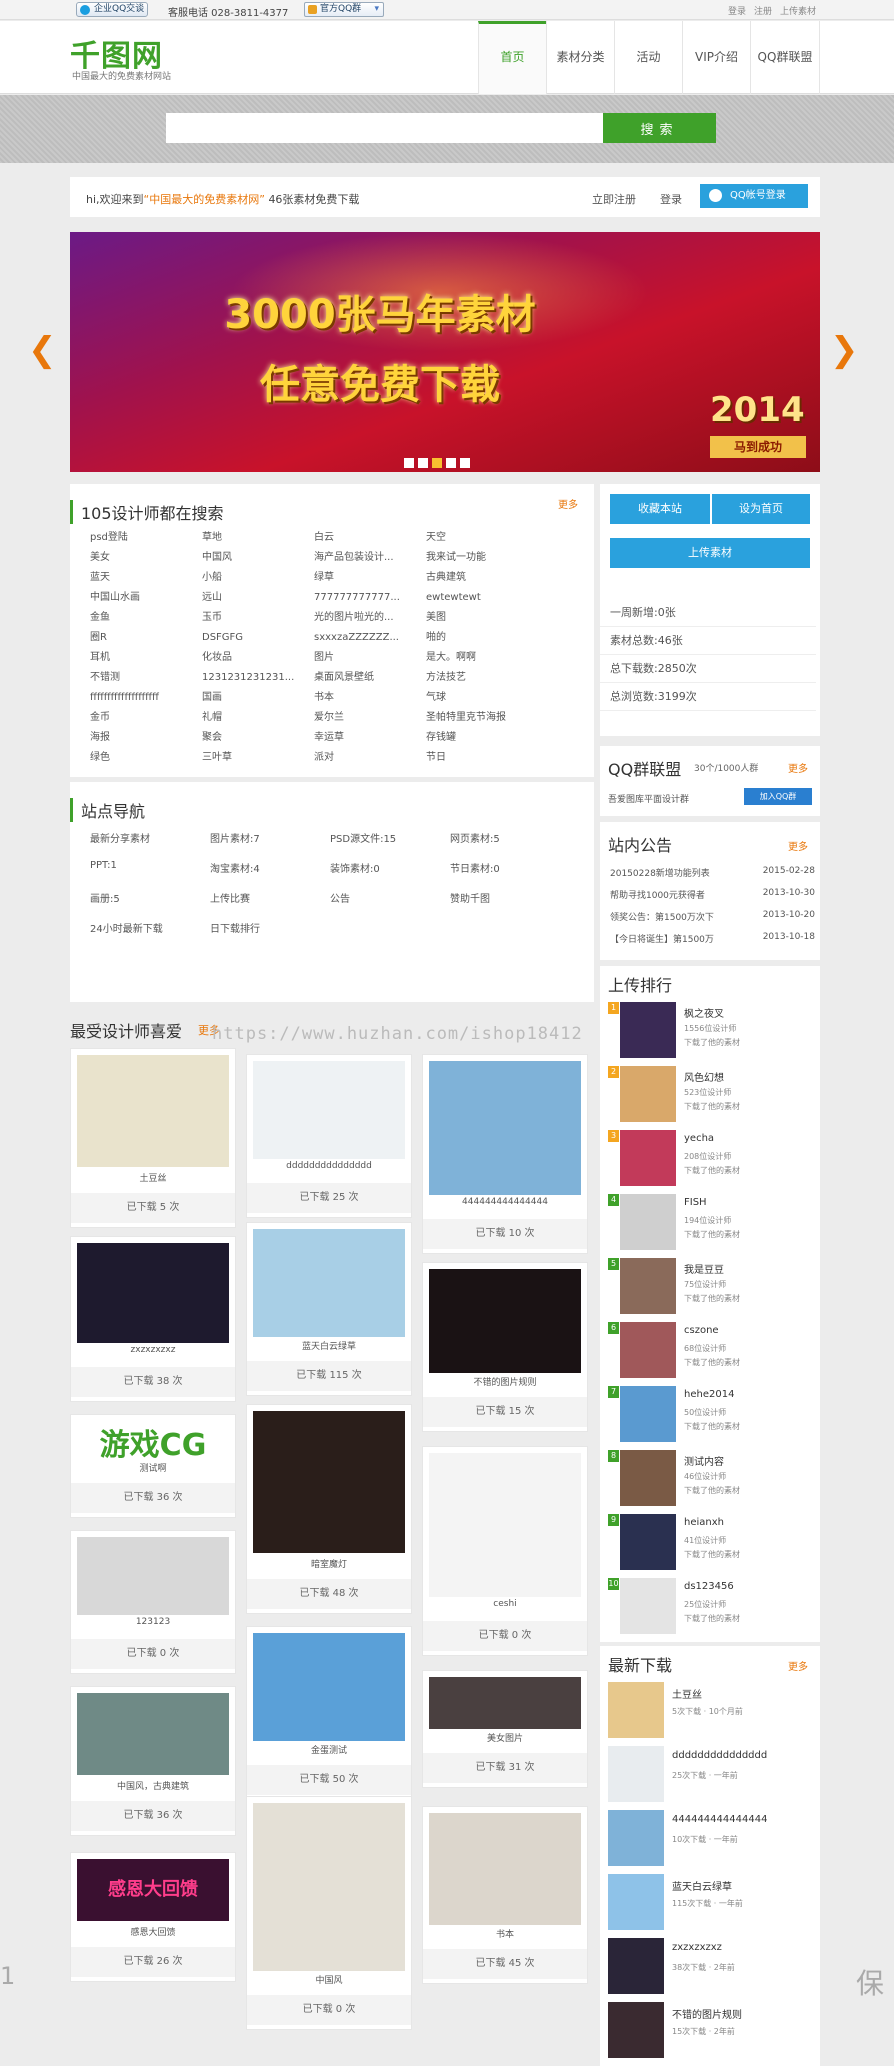 This screenshot has width=894, height=2066. What do you see at coordinates (512, 57) in the screenshot?
I see `nav-home: 首页` at bounding box center [512, 57].